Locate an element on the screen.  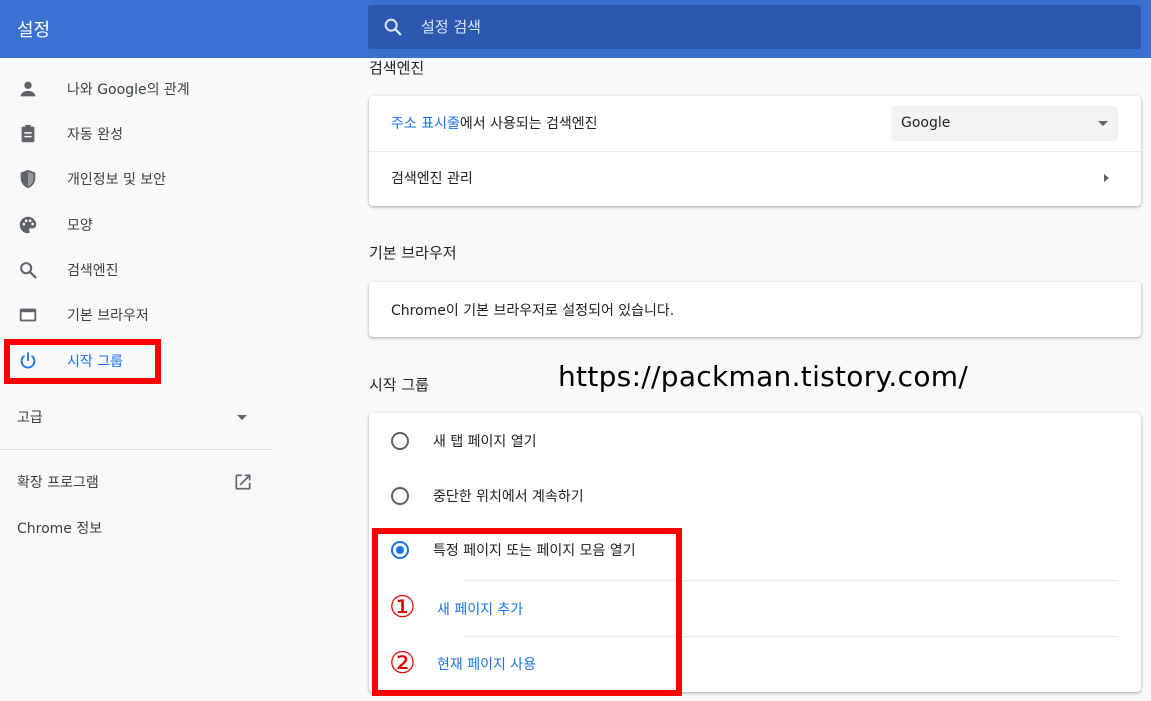
sidebar-item-search-engine: 검색엔진 is located at coordinates (136, 270).